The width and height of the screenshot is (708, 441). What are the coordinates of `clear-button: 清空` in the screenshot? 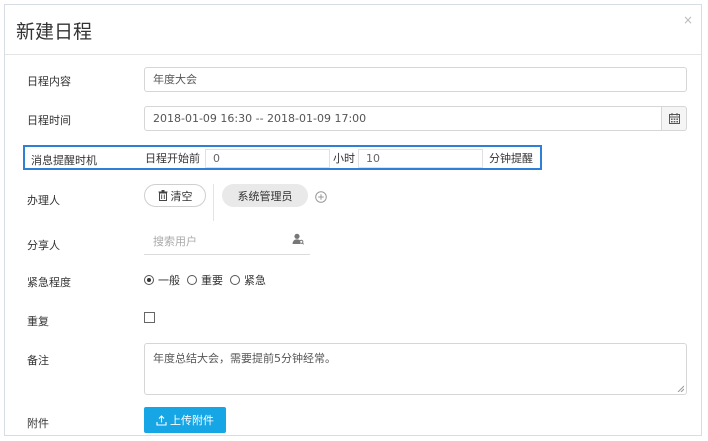 It's located at (175, 195).